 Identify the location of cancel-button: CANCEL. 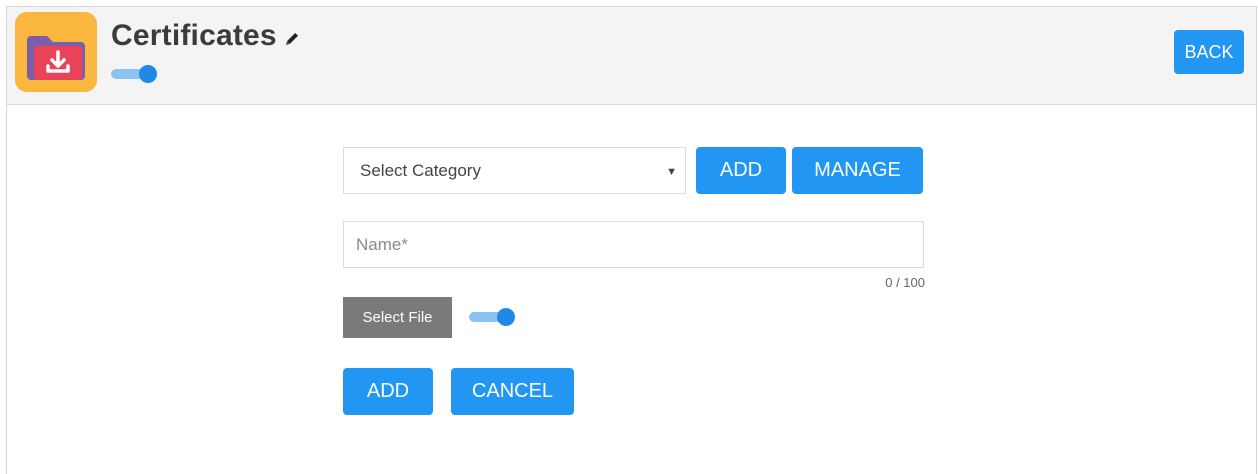
(512, 391).